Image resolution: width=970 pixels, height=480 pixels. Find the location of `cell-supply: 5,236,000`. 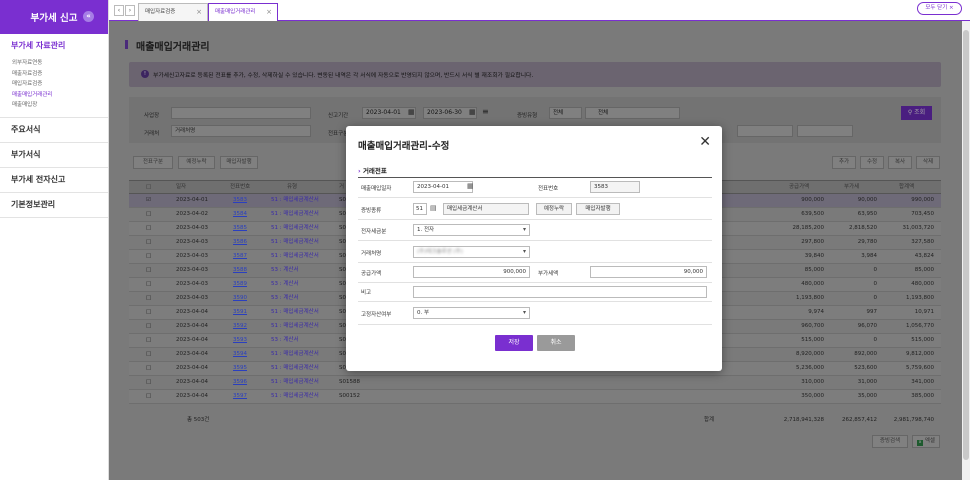

cell-supply: 5,236,000 is located at coordinates (810, 368).